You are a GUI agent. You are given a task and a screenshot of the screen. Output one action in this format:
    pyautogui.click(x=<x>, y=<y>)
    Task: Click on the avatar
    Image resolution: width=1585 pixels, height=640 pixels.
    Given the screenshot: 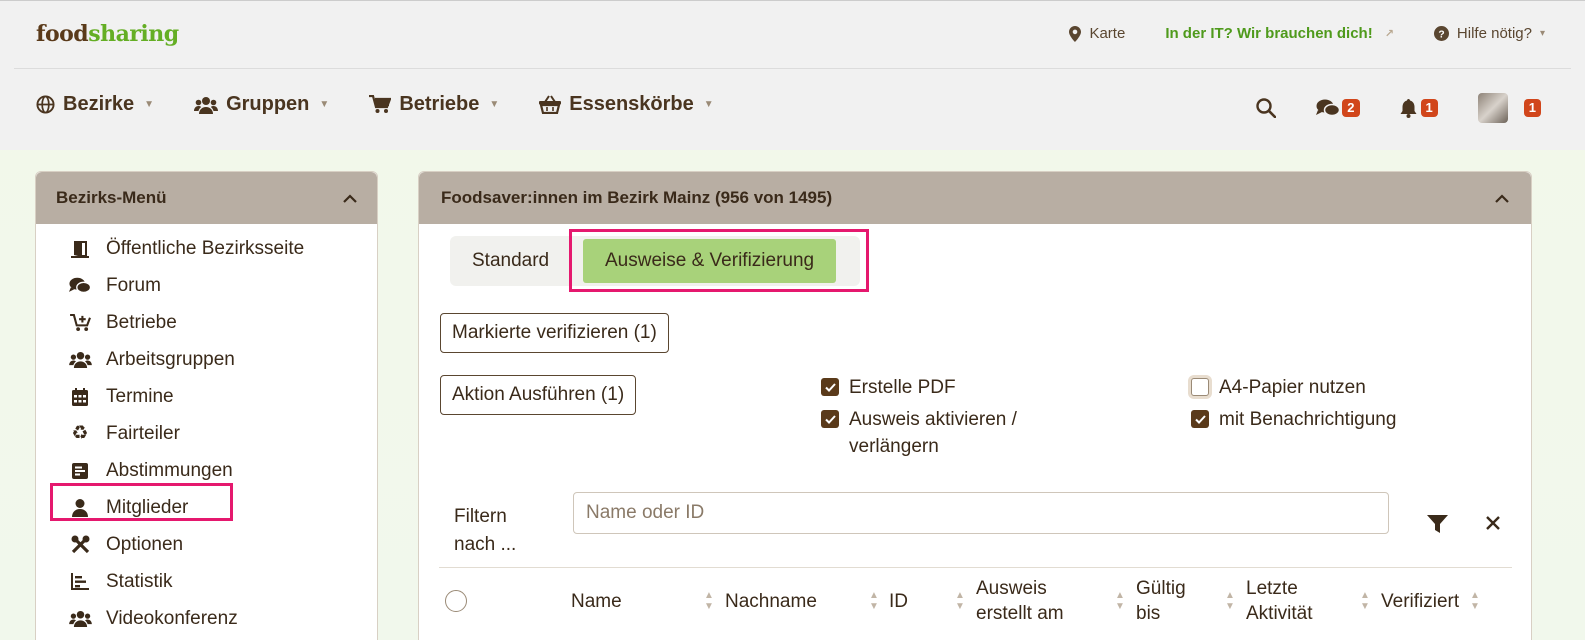 What is the action you would take?
    pyautogui.click(x=1492, y=108)
    